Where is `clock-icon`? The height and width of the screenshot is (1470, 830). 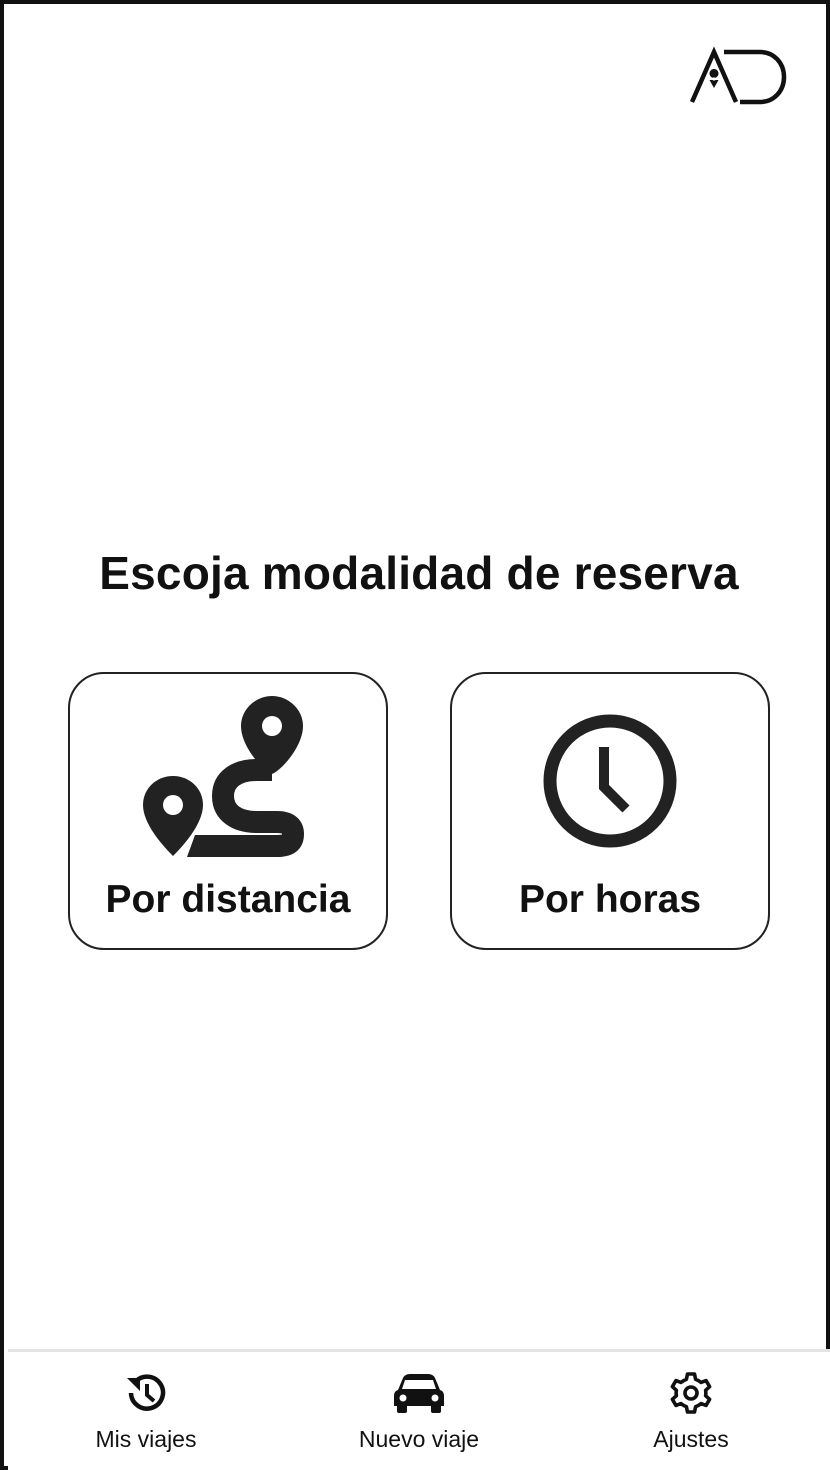
clock-icon is located at coordinates (610, 781).